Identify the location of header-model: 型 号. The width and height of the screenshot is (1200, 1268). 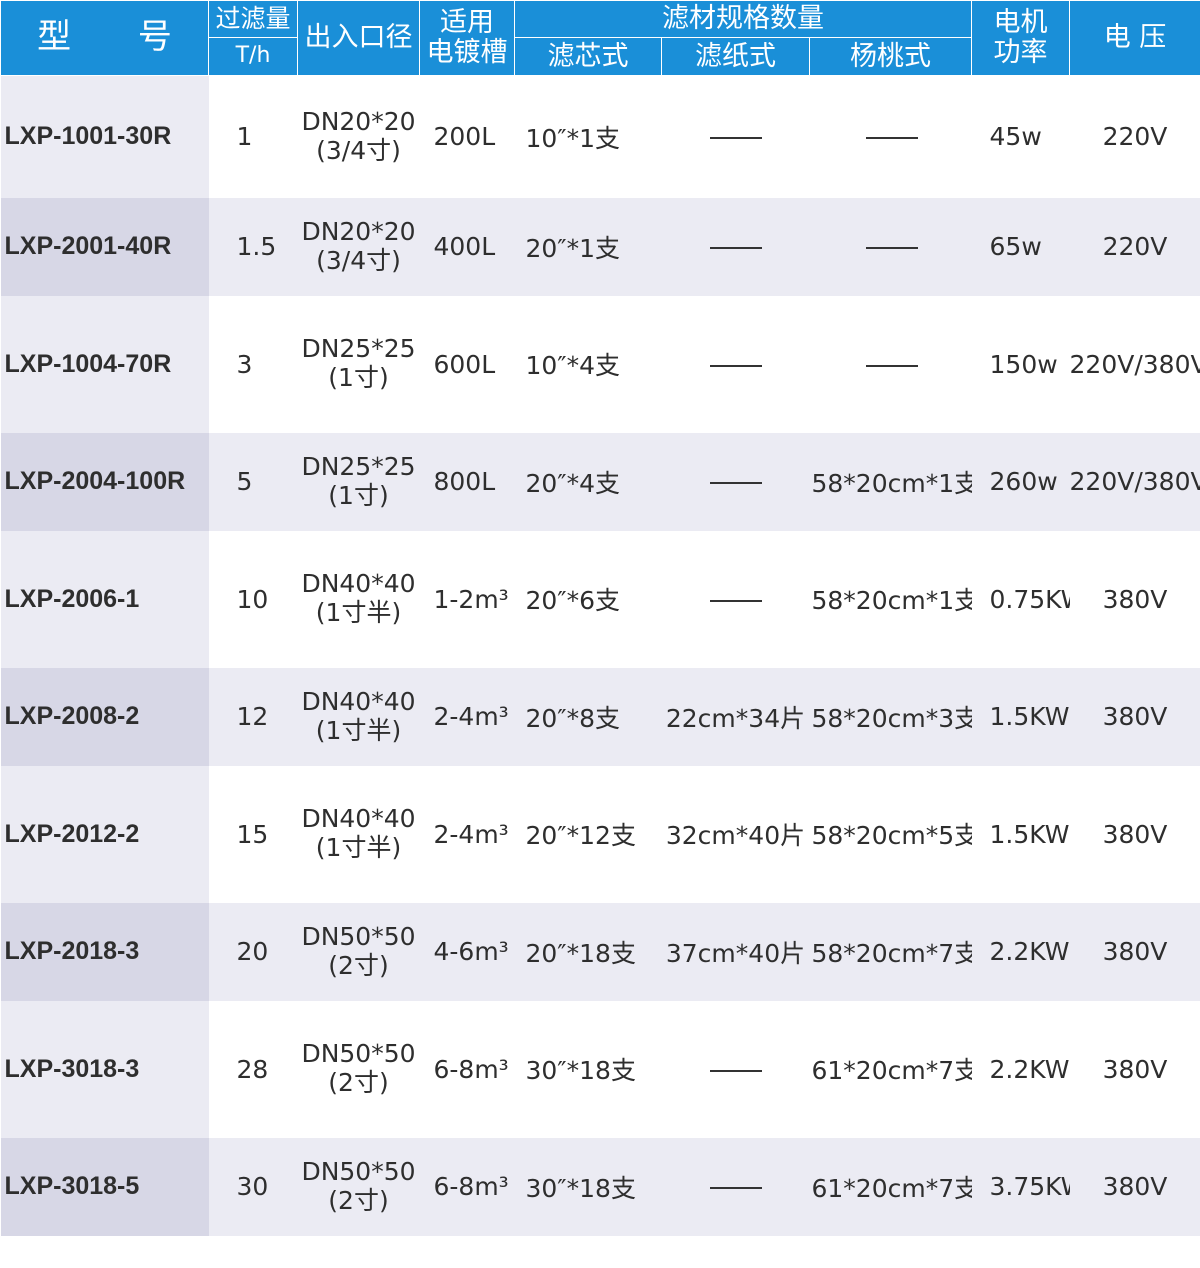
(104, 38).